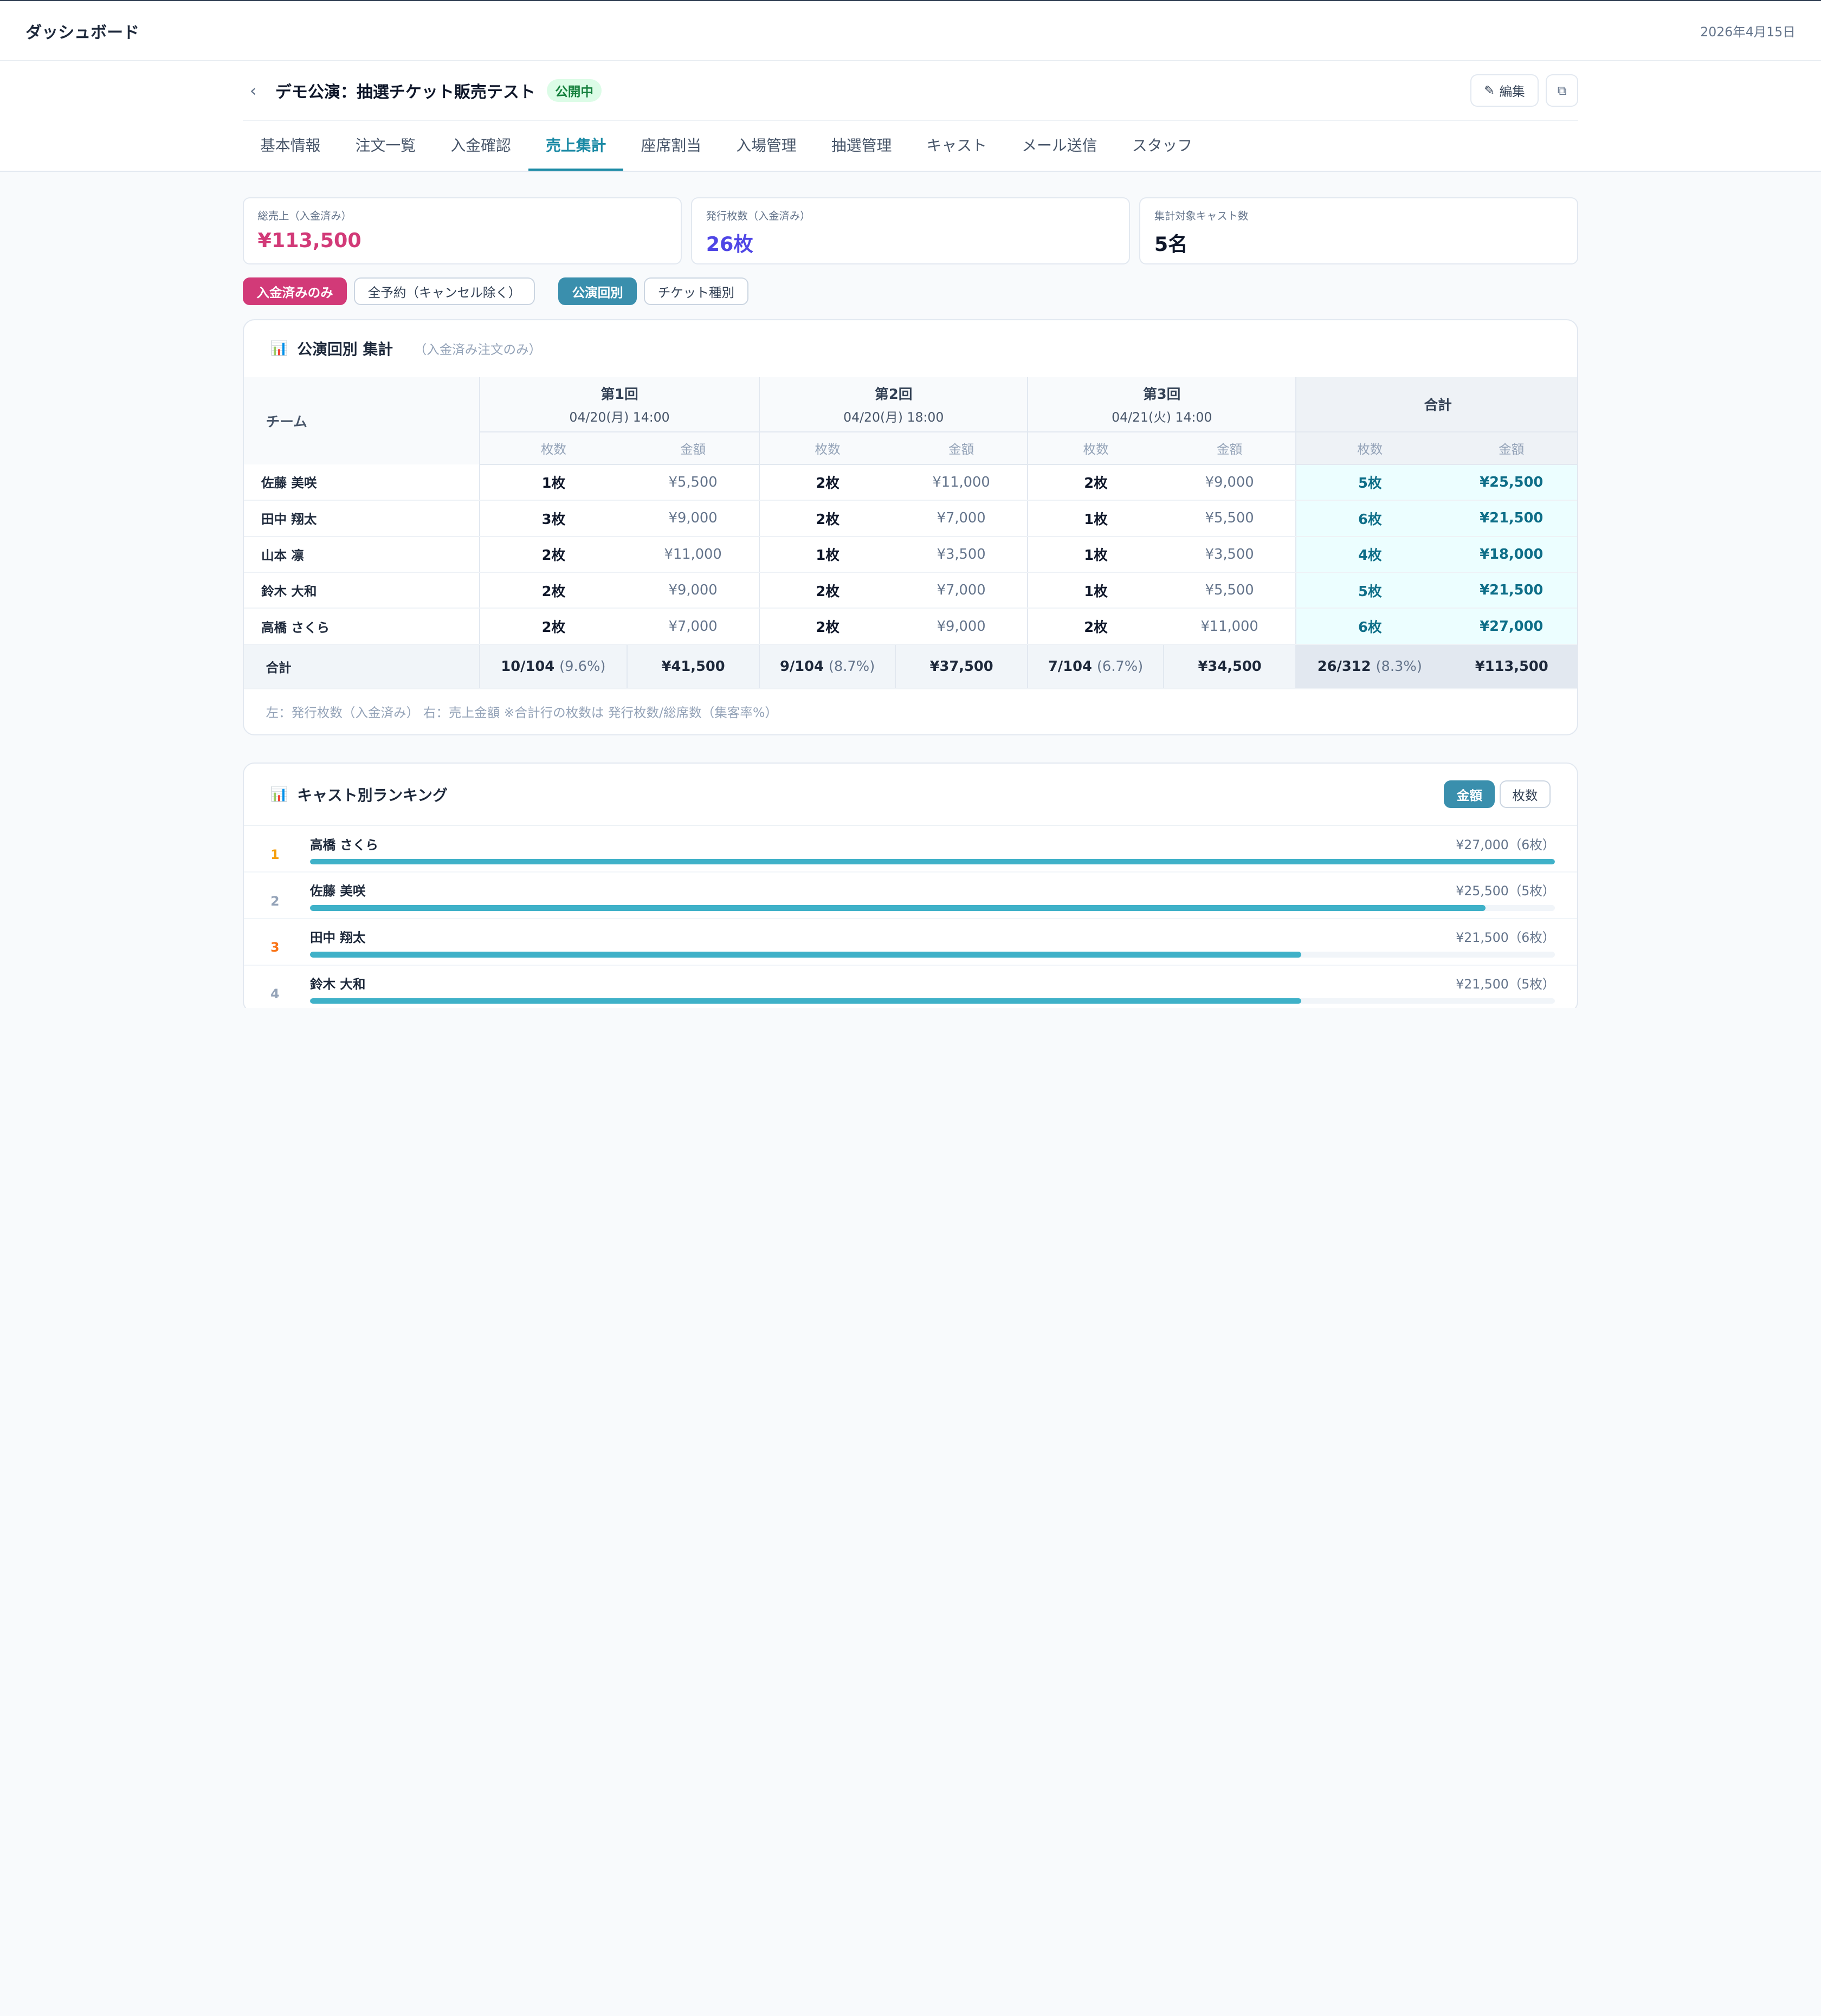 The image size is (1821, 2016). What do you see at coordinates (851, 667) in the screenshot?
I see `occupancy-rate: (8.7%)` at bounding box center [851, 667].